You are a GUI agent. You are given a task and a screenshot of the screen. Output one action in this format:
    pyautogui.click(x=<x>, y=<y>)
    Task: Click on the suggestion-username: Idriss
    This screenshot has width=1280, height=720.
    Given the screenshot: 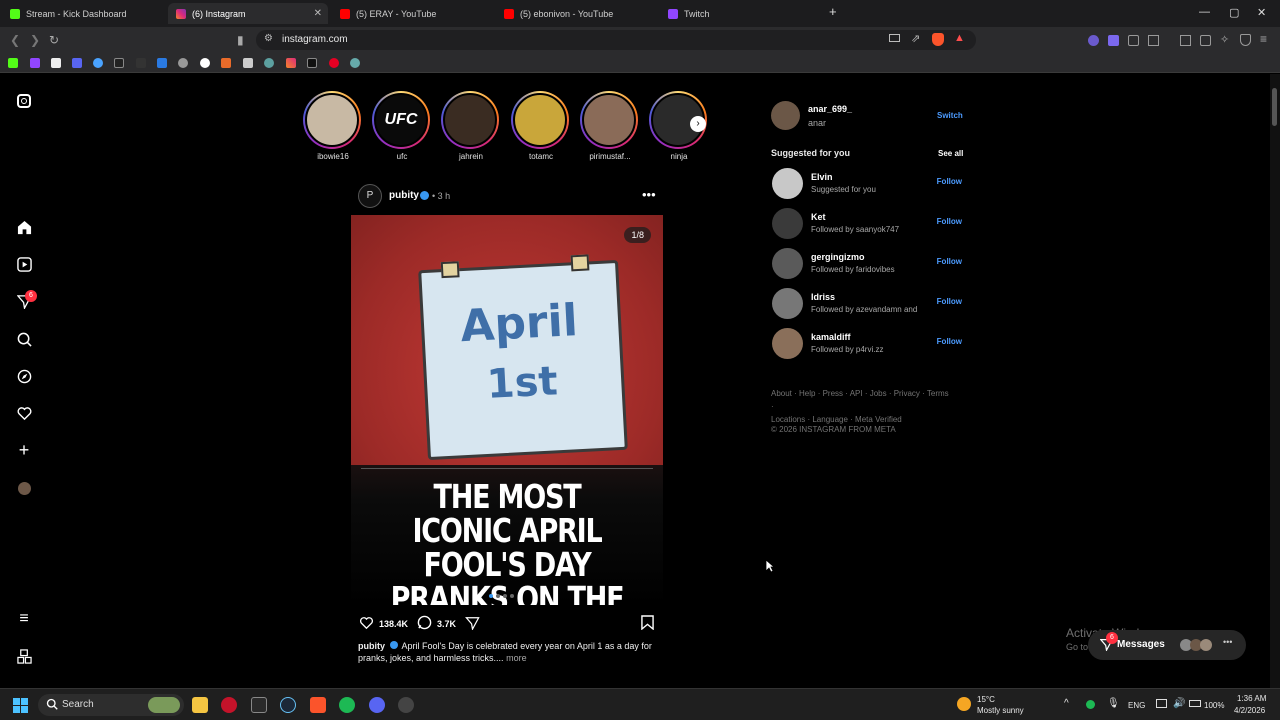 What is the action you would take?
    pyautogui.click(x=823, y=297)
    